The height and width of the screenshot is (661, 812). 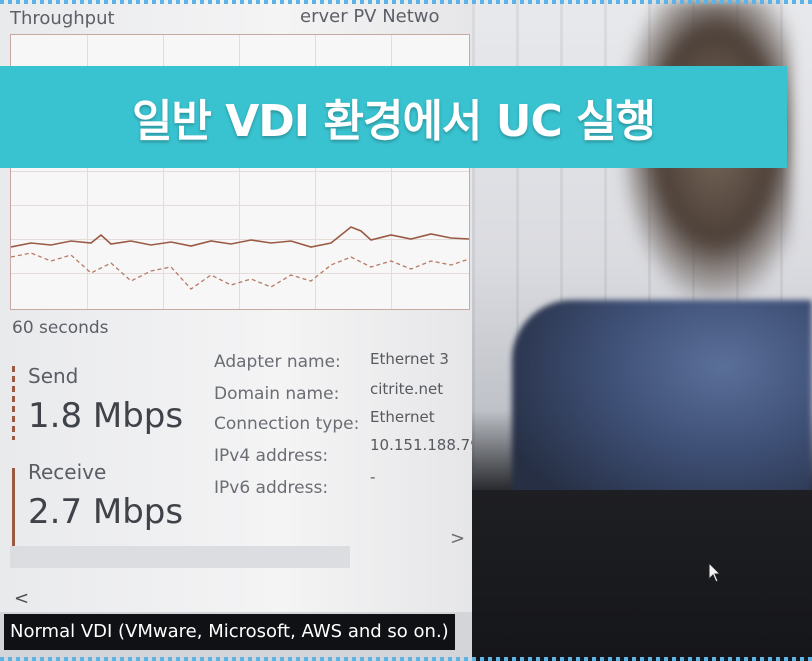 I want to click on scroll-right-arrow-icon: >, so click(x=457, y=538).